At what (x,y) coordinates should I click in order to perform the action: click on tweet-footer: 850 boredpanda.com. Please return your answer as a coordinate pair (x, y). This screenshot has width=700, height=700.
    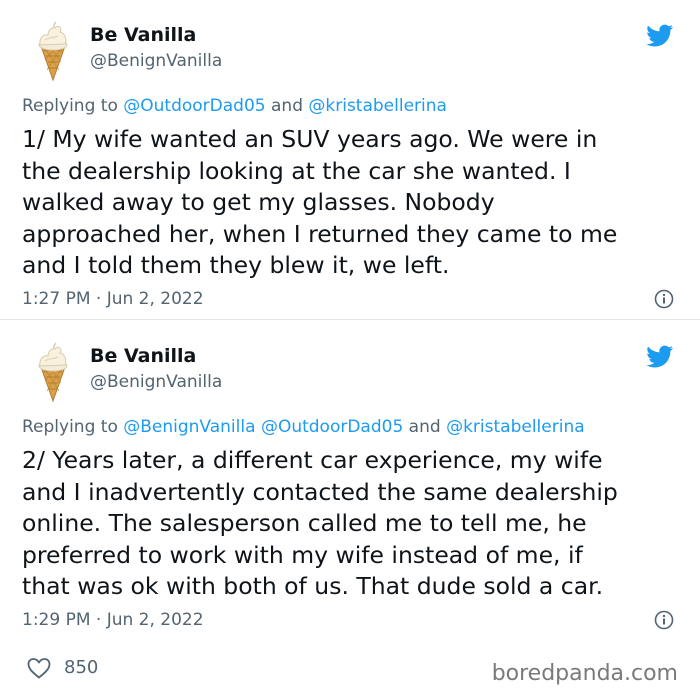
    Looking at the image, I should click on (350, 671).